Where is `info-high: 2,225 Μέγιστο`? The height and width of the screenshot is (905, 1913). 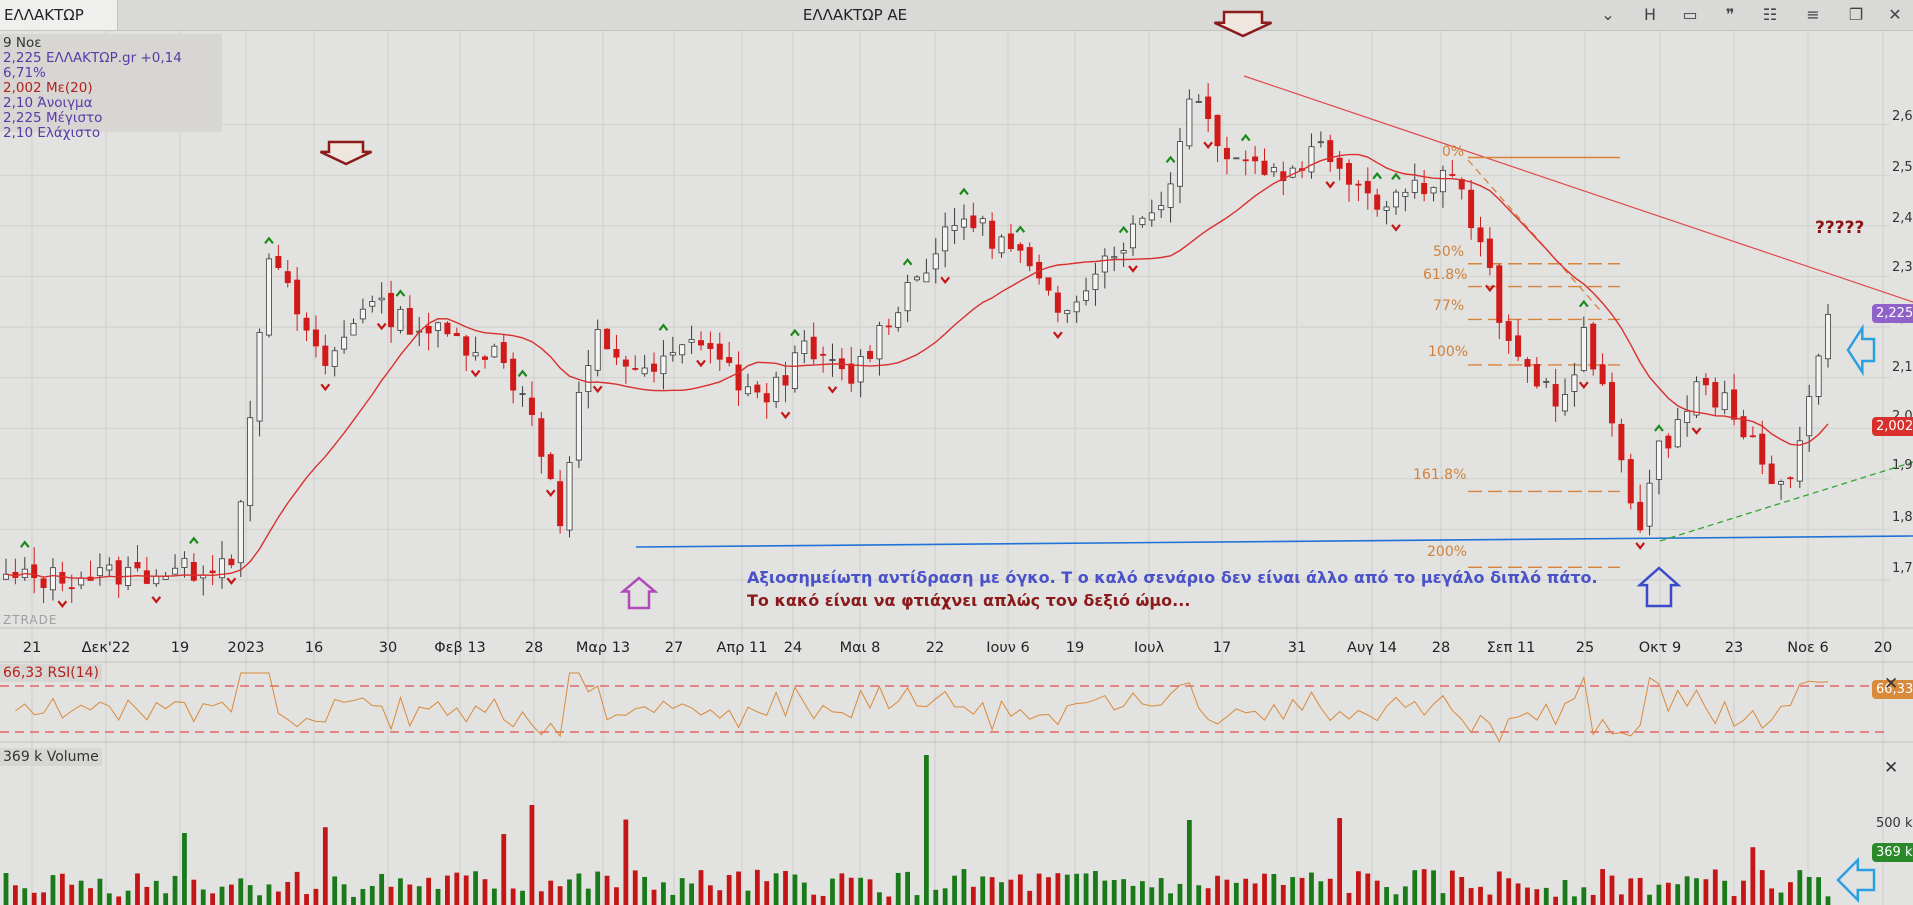 info-high: 2,225 Μέγιστο is located at coordinates (53, 118).